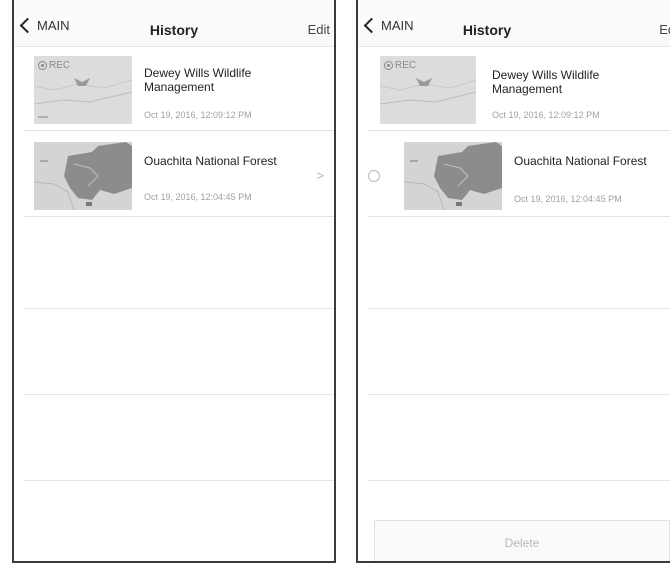 The image size is (670, 563). Describe the element at coordinates (320, 175) in the screenshot. I see `chevron-right-icon: >` at that location.